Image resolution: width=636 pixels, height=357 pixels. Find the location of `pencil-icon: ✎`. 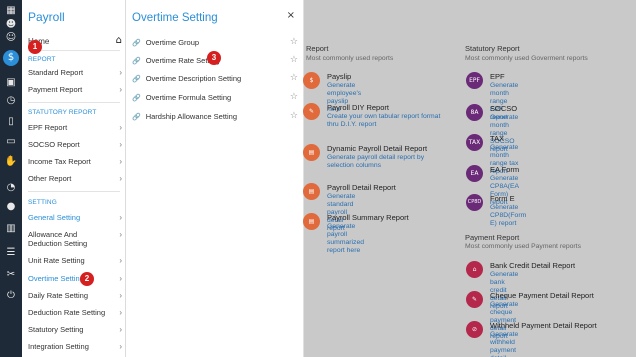

pencil-icon: ✎ is located at coordinates (311, 111).